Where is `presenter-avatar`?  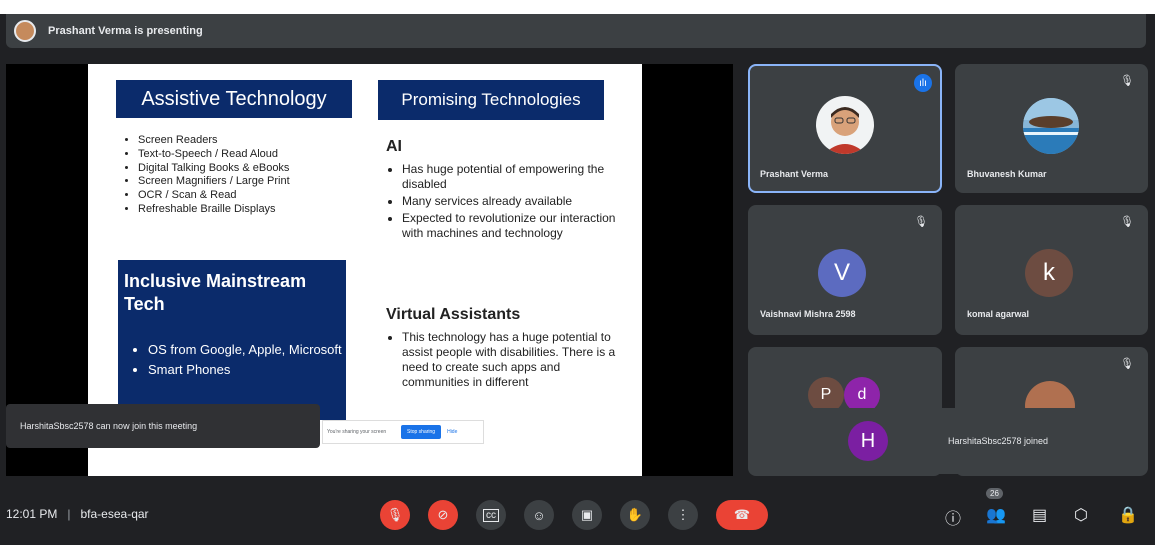
presenter-avatar is located at coordinates (25, 31).